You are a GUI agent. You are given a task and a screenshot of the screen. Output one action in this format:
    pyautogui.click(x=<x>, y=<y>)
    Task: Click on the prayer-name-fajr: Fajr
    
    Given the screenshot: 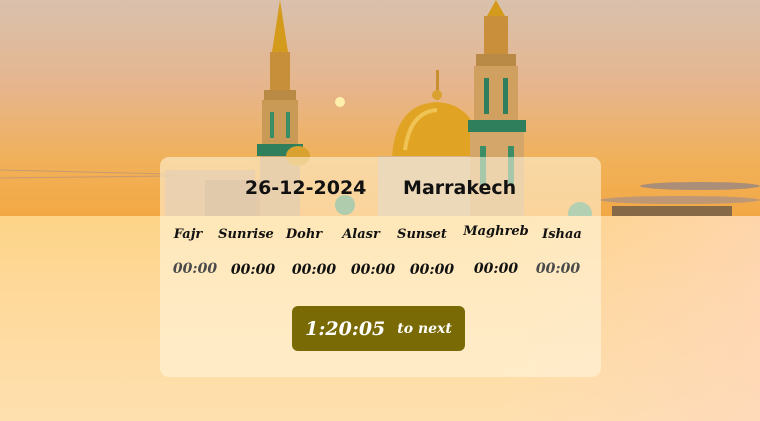 What is the action you would take?
    pyautogui.click(x=188, y=234)
    